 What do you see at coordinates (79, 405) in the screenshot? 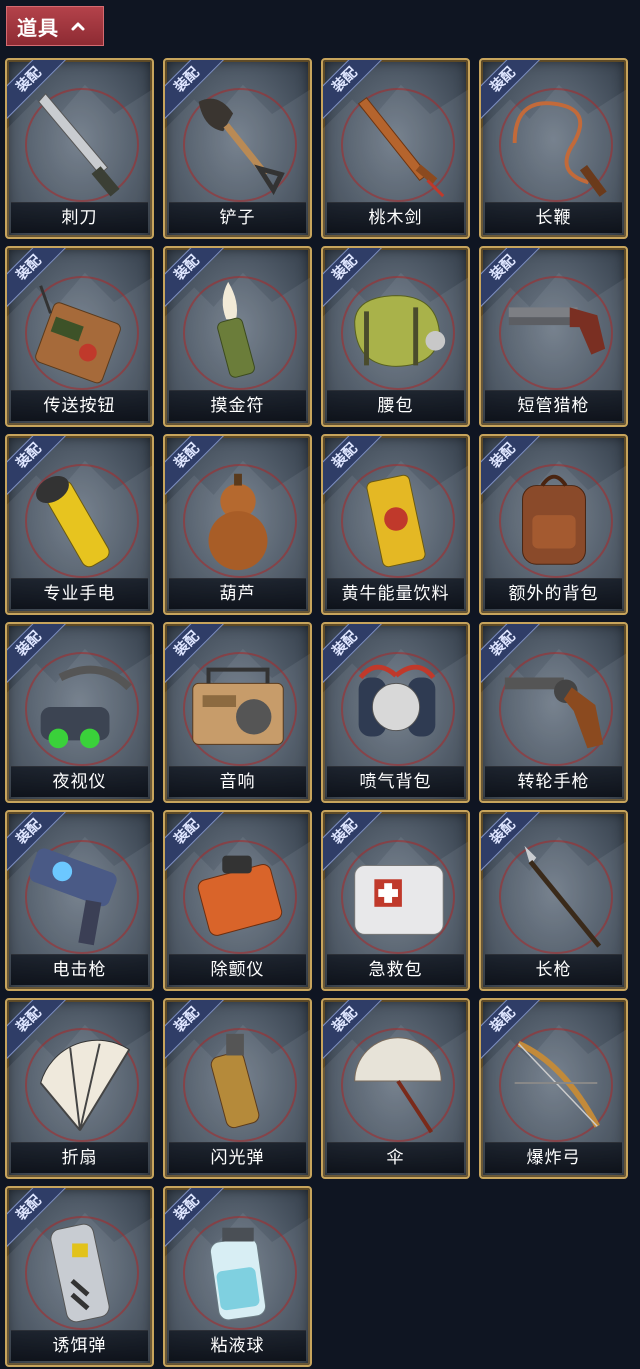
I see `item-name: 传送按钮` at bounding box center [79, 405].